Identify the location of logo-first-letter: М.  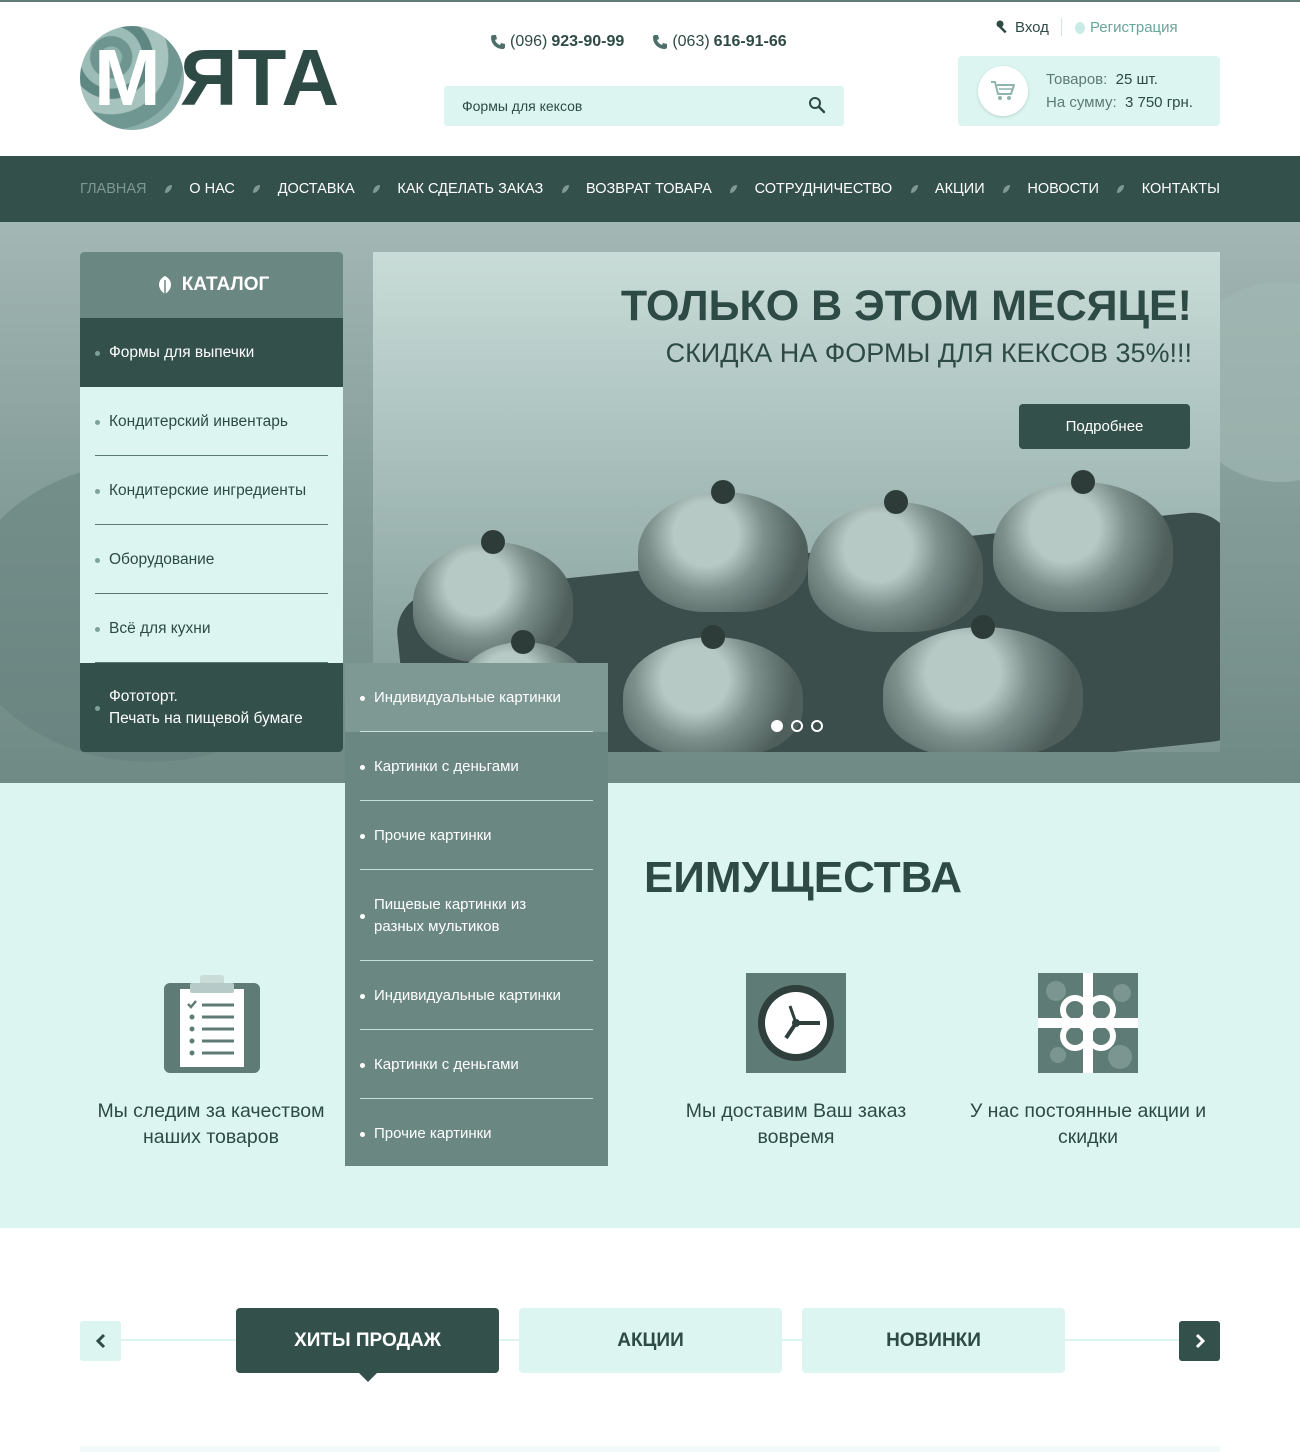
(127, 77).